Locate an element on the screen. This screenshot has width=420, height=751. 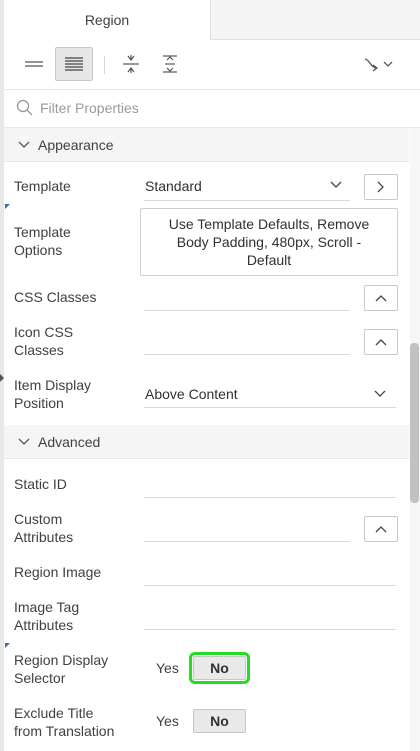
icon-css-classes-picker-button is located at coordinates (381, 342).